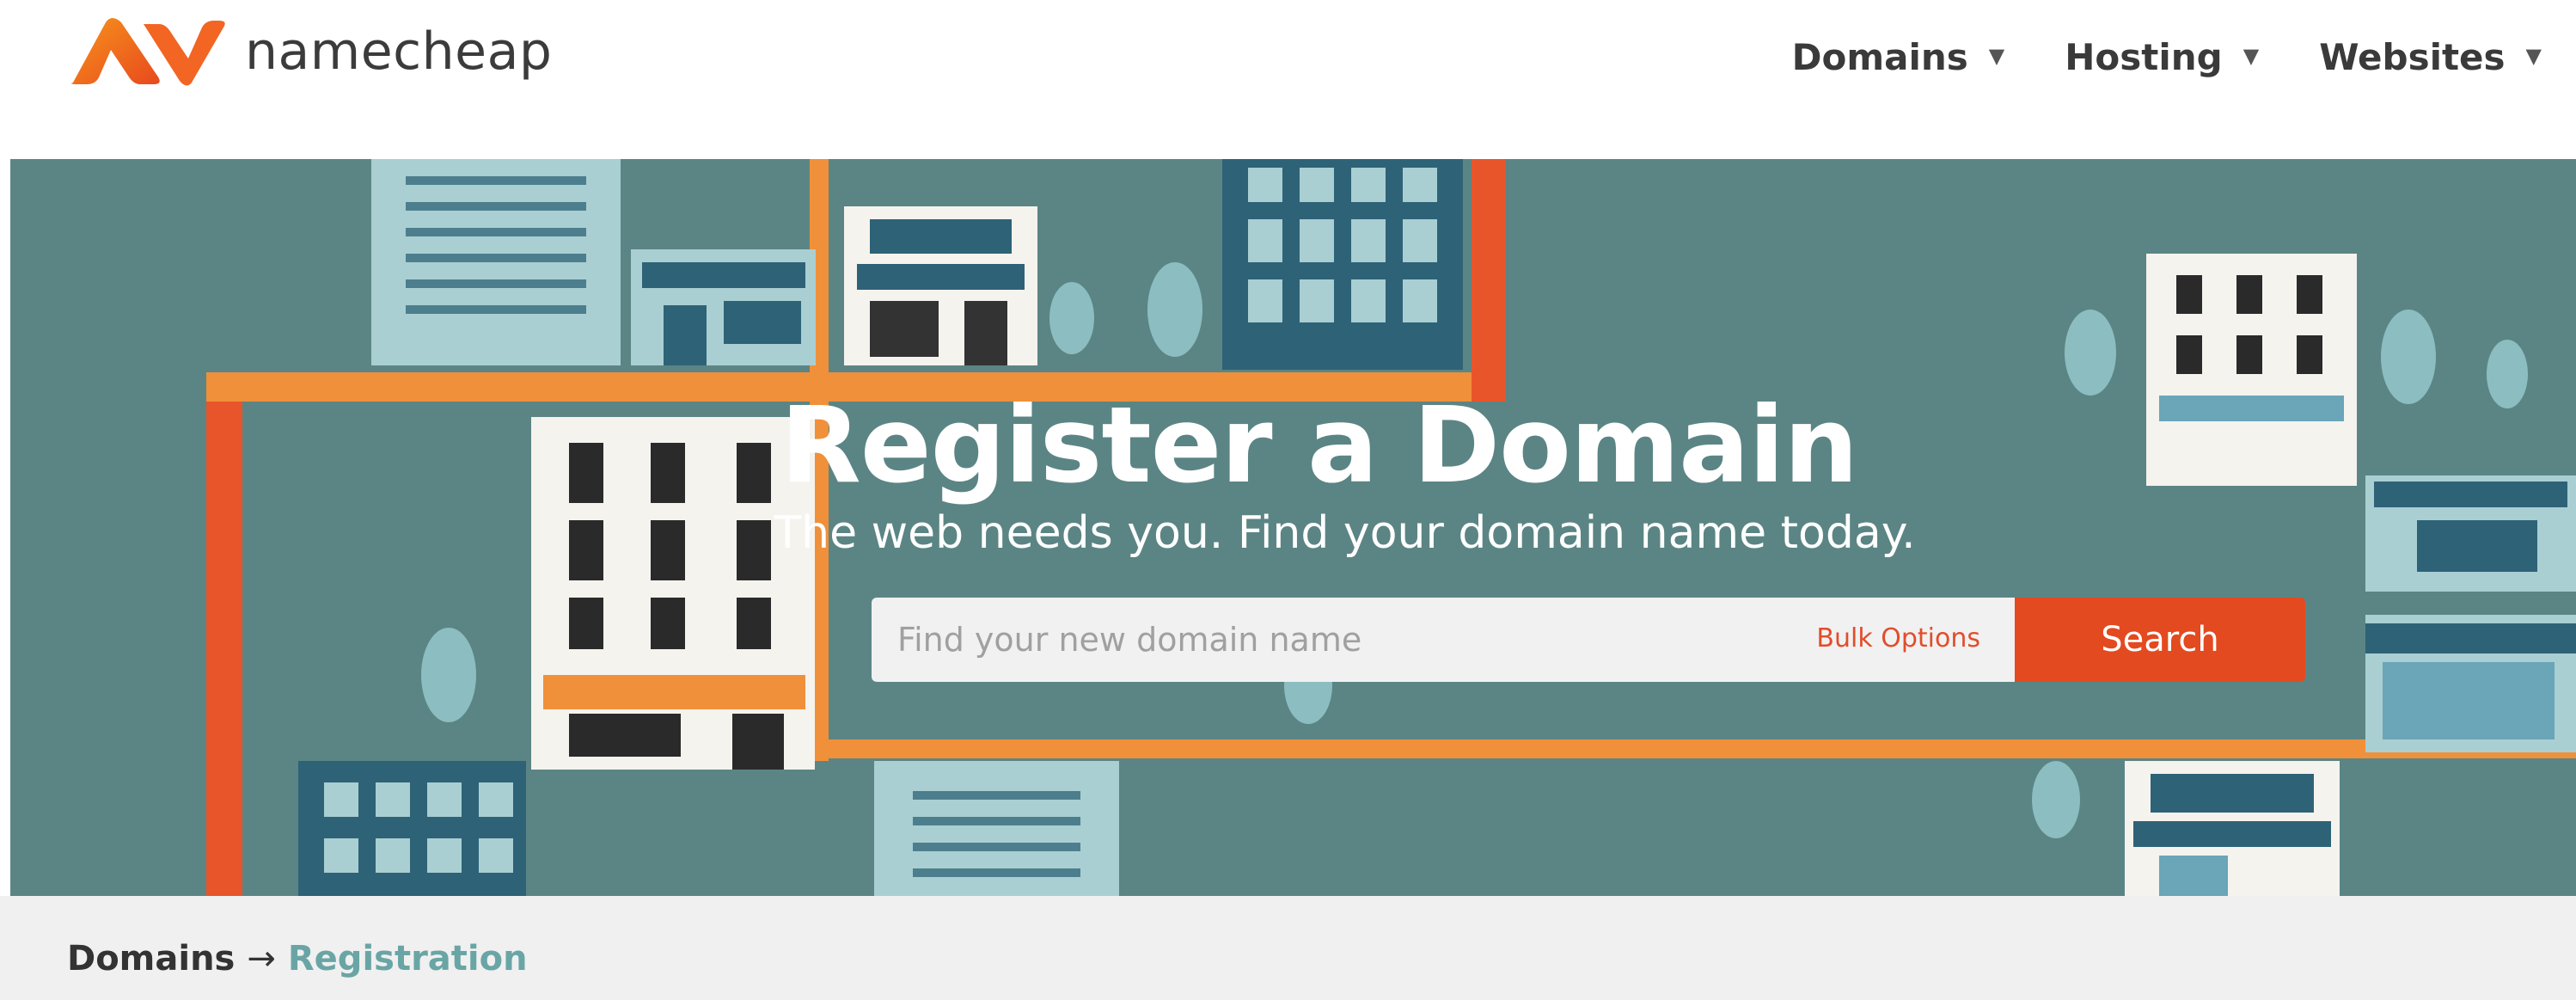 This screenshot has height=1000, width=2576. What do you see at coordinates (148, 52) in the screenshot?
I see `namecheap-logo-icon` at bounding box center [148, 52].